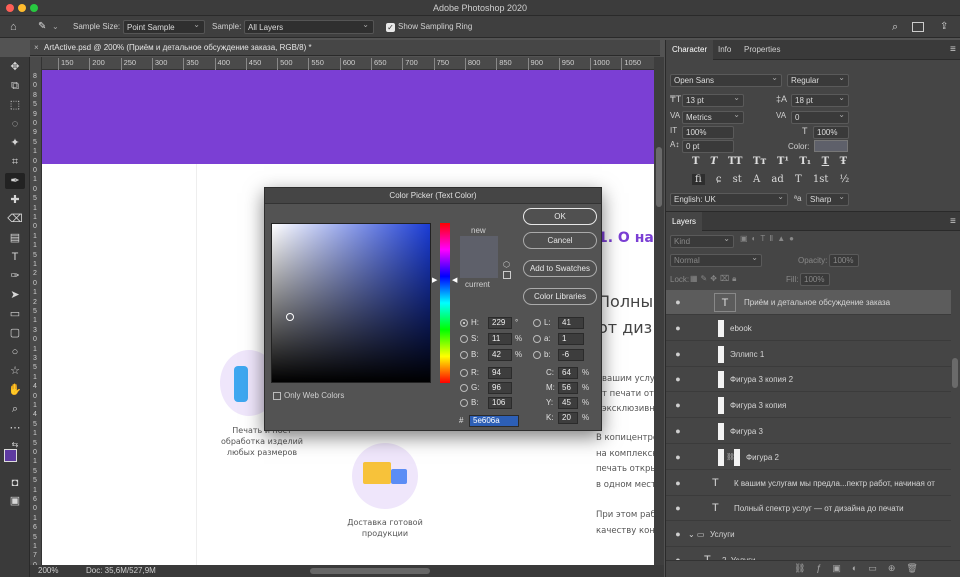 The image size is (960, 577). Describe the element at coordinates (15, 86) in the screenshot. I see `artboard-tool-icon: ⧉` at that location.